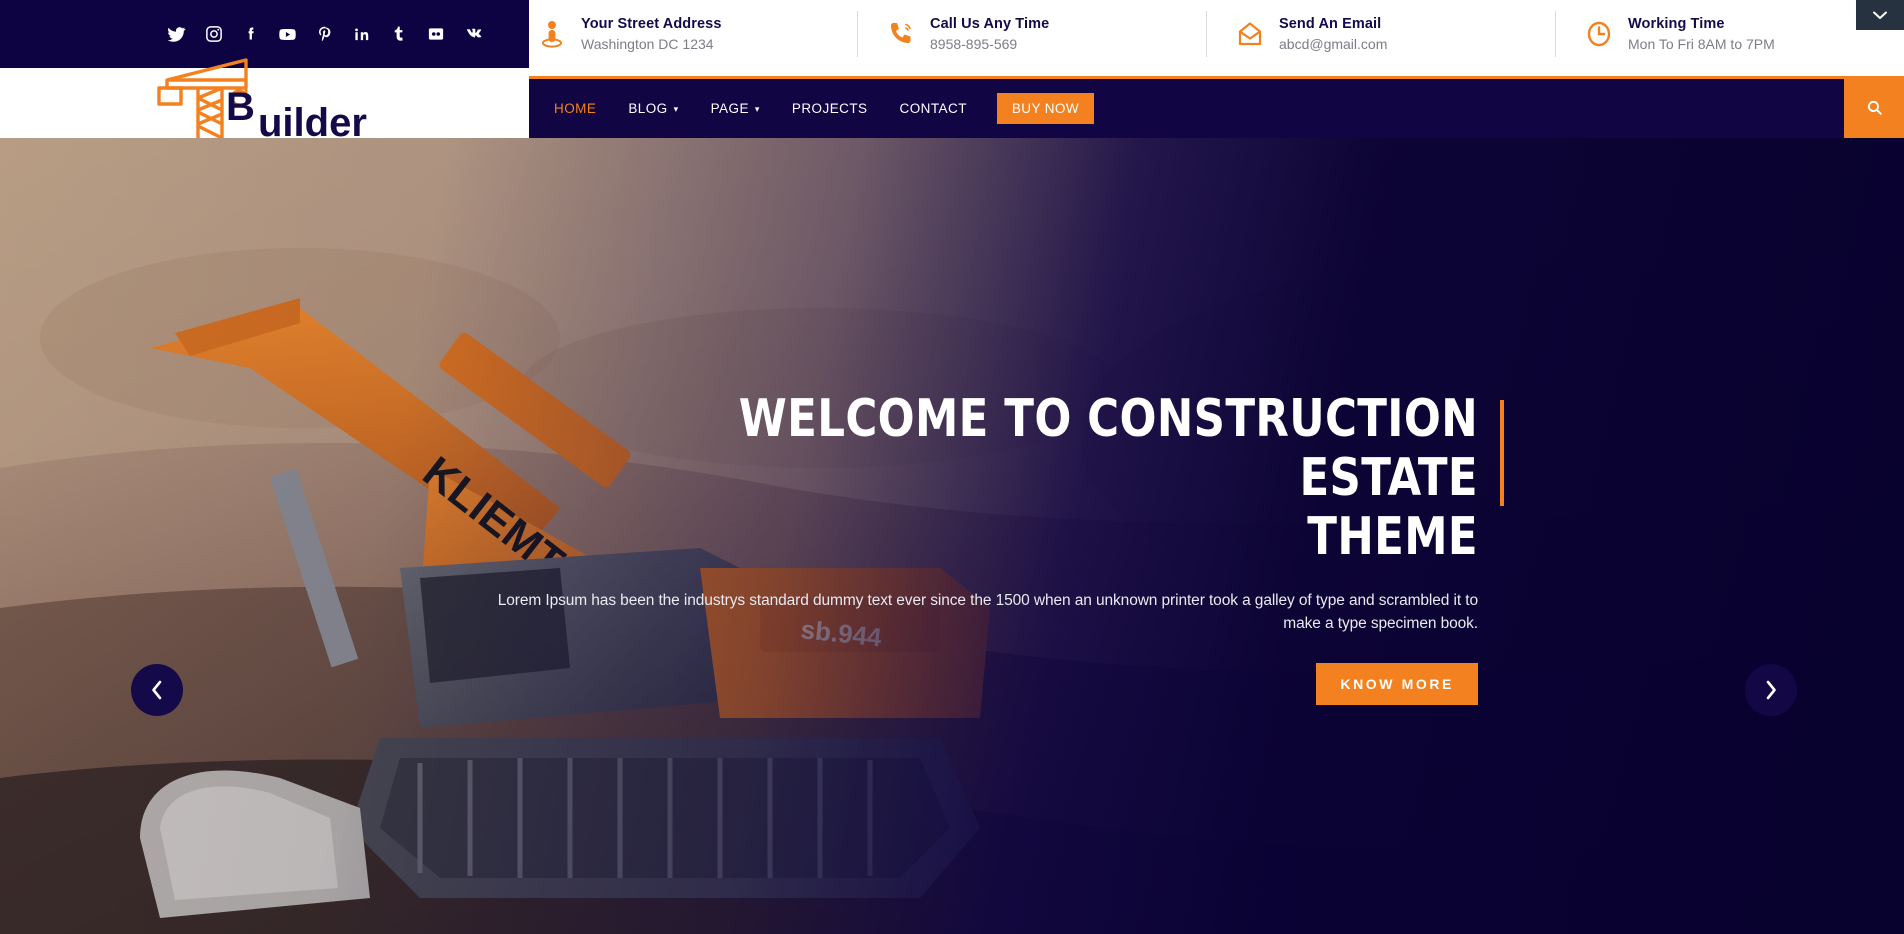 This screenshot has width=1904, height=934. I want to click on contact-value: Mon To Fri 8AM to 7PM, so click(1701, 43).